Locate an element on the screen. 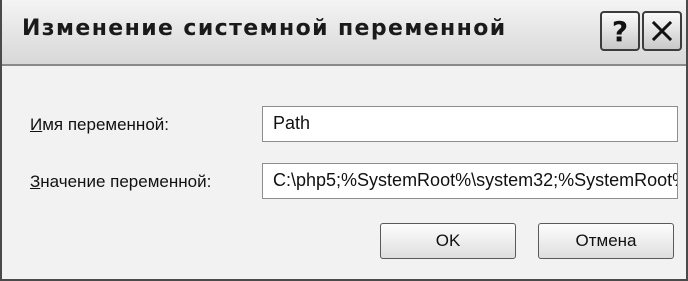 Image resolution: width=688 pixels, height=281 pixels. help-button: ? is located at coordinates (620, 31).